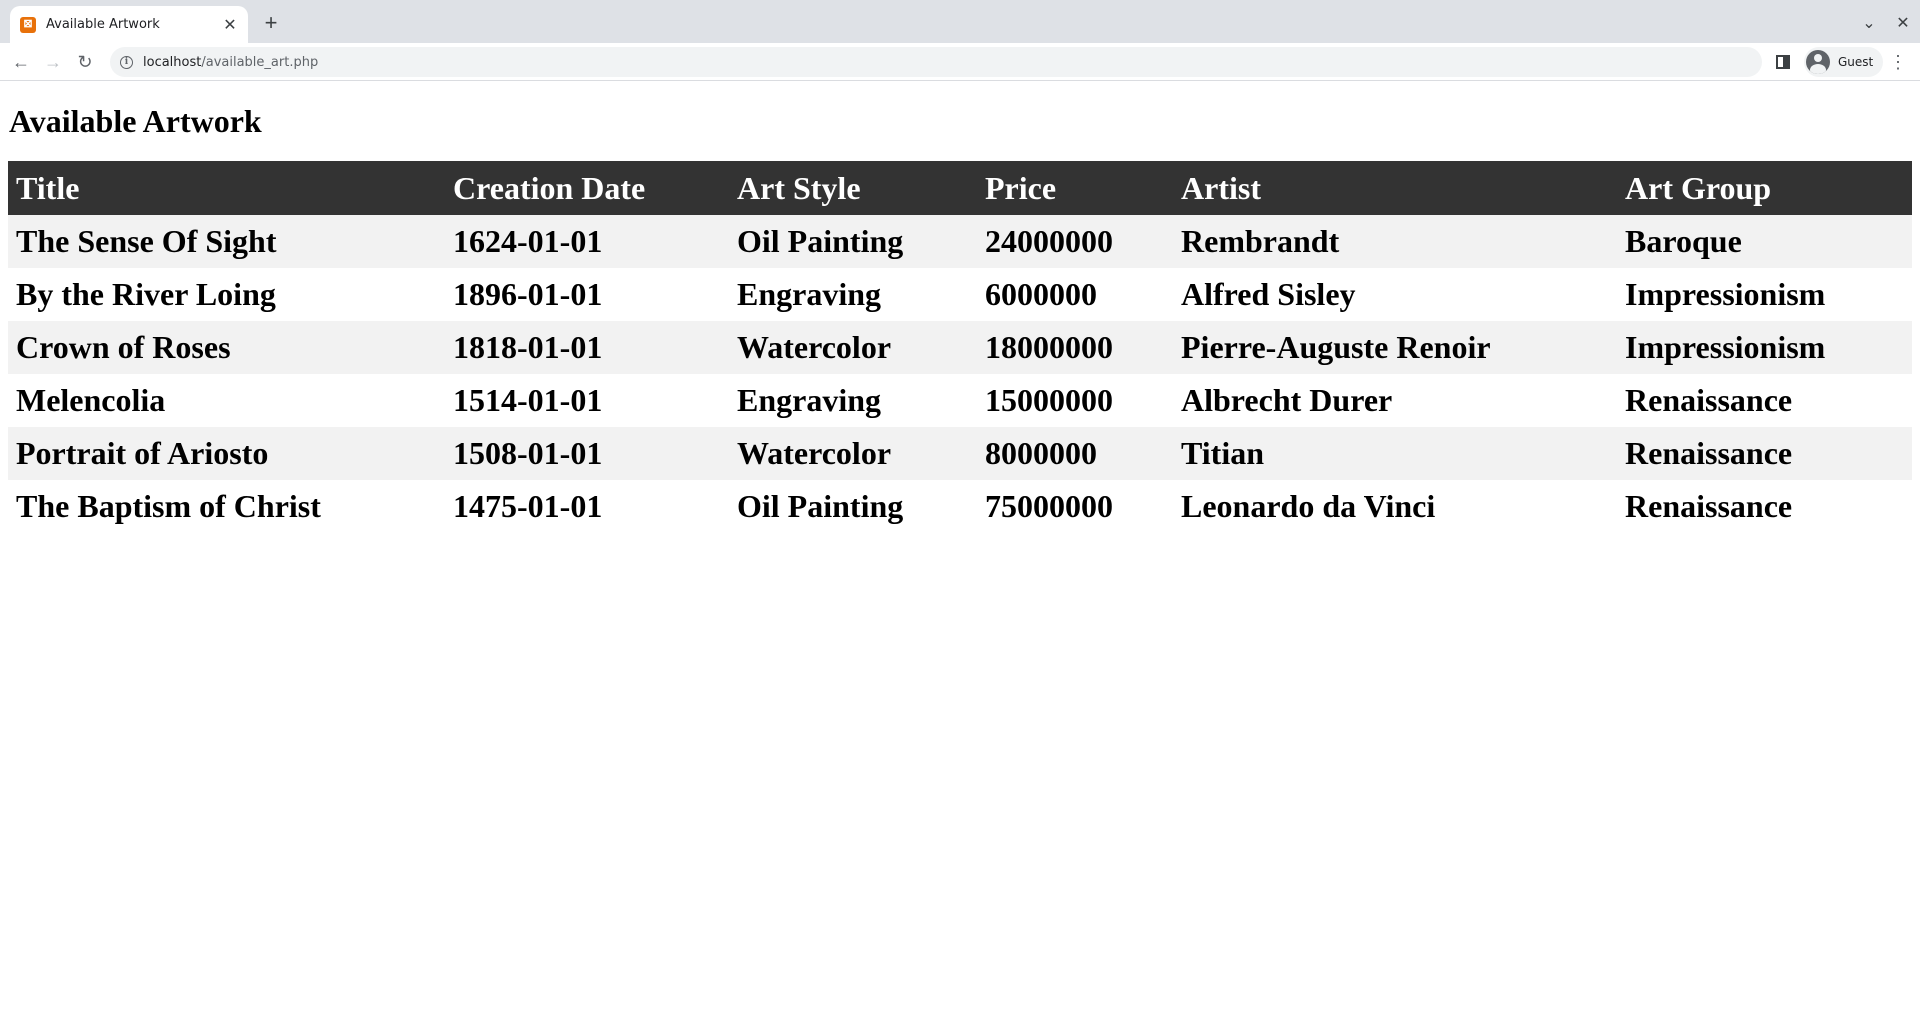 This screenshot has height=1026, width=1920. What do you see at coordinates (1221, 187) in the screenshot?
I see `column-header-artist: Artist` at bounding box center [1221, 187].